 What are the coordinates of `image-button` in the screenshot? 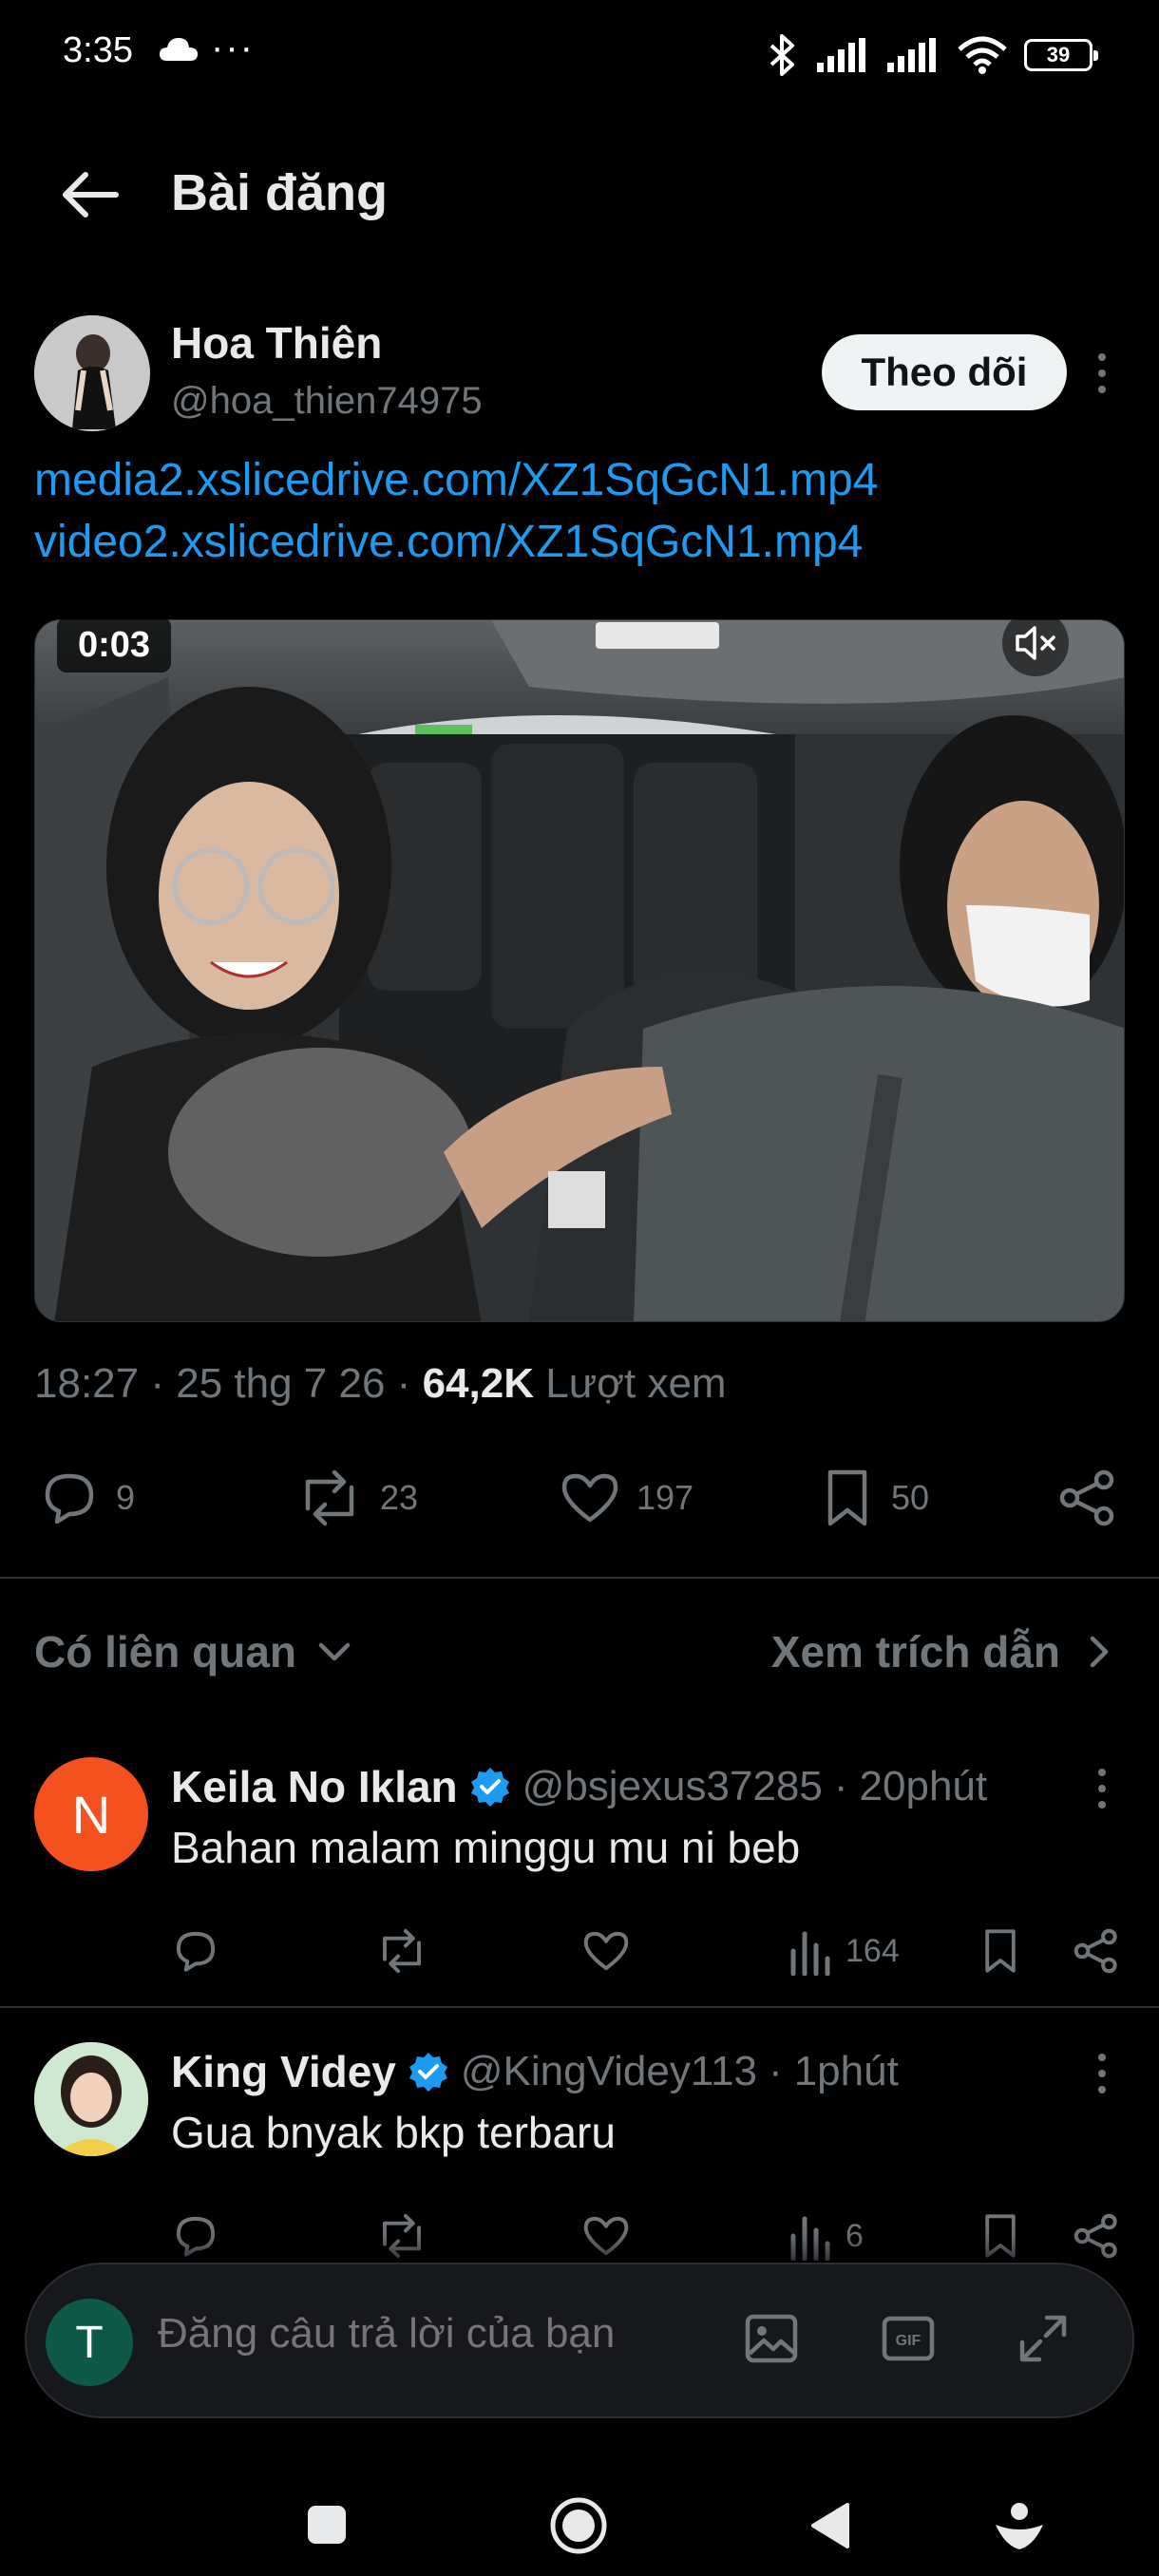 It's located at (771, 2338).